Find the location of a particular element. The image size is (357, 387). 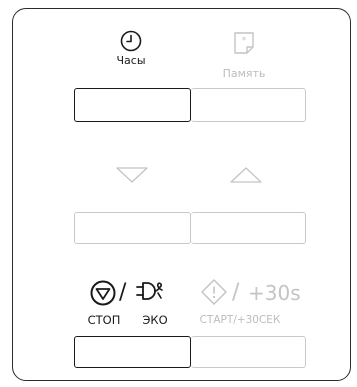

up-button is located at coordinates (248, 228).